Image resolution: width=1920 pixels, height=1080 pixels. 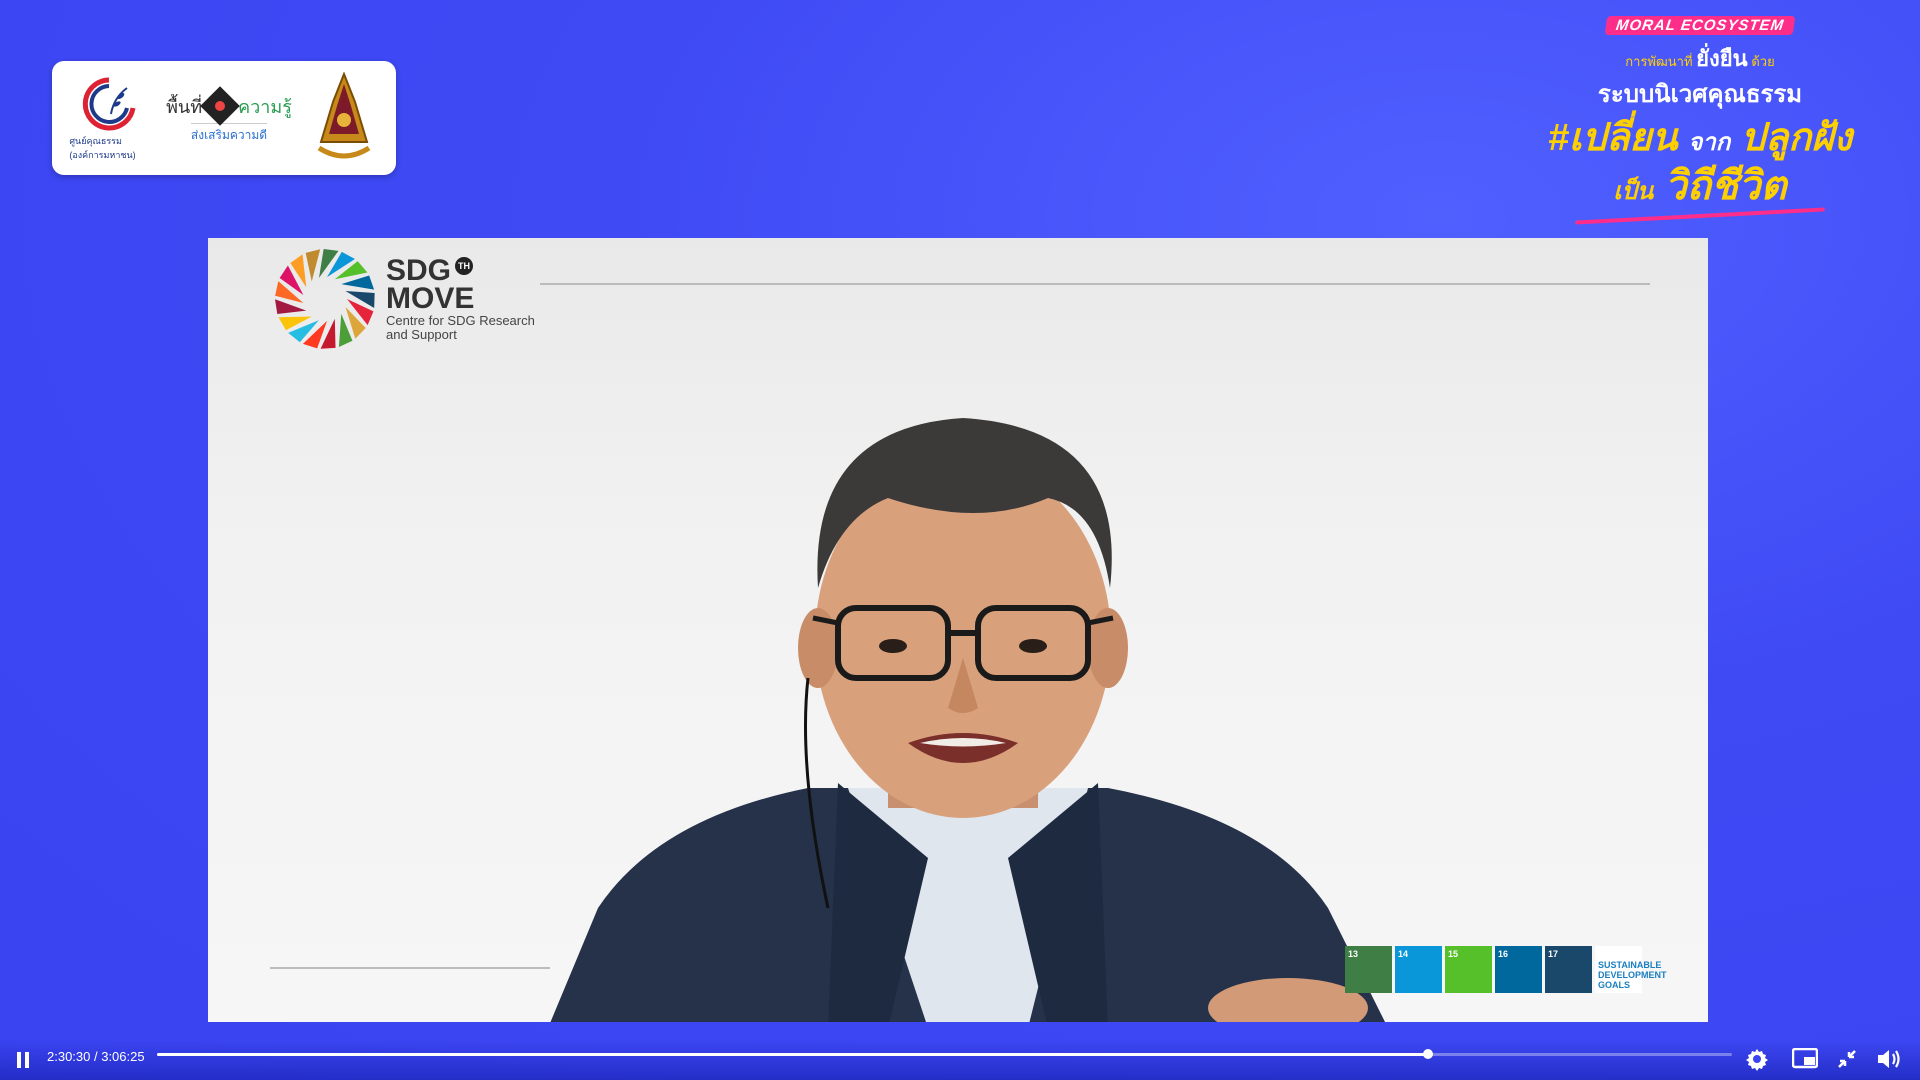 I want to click on campaign-line4-a: เป็น, so click(x=1633, y=191).